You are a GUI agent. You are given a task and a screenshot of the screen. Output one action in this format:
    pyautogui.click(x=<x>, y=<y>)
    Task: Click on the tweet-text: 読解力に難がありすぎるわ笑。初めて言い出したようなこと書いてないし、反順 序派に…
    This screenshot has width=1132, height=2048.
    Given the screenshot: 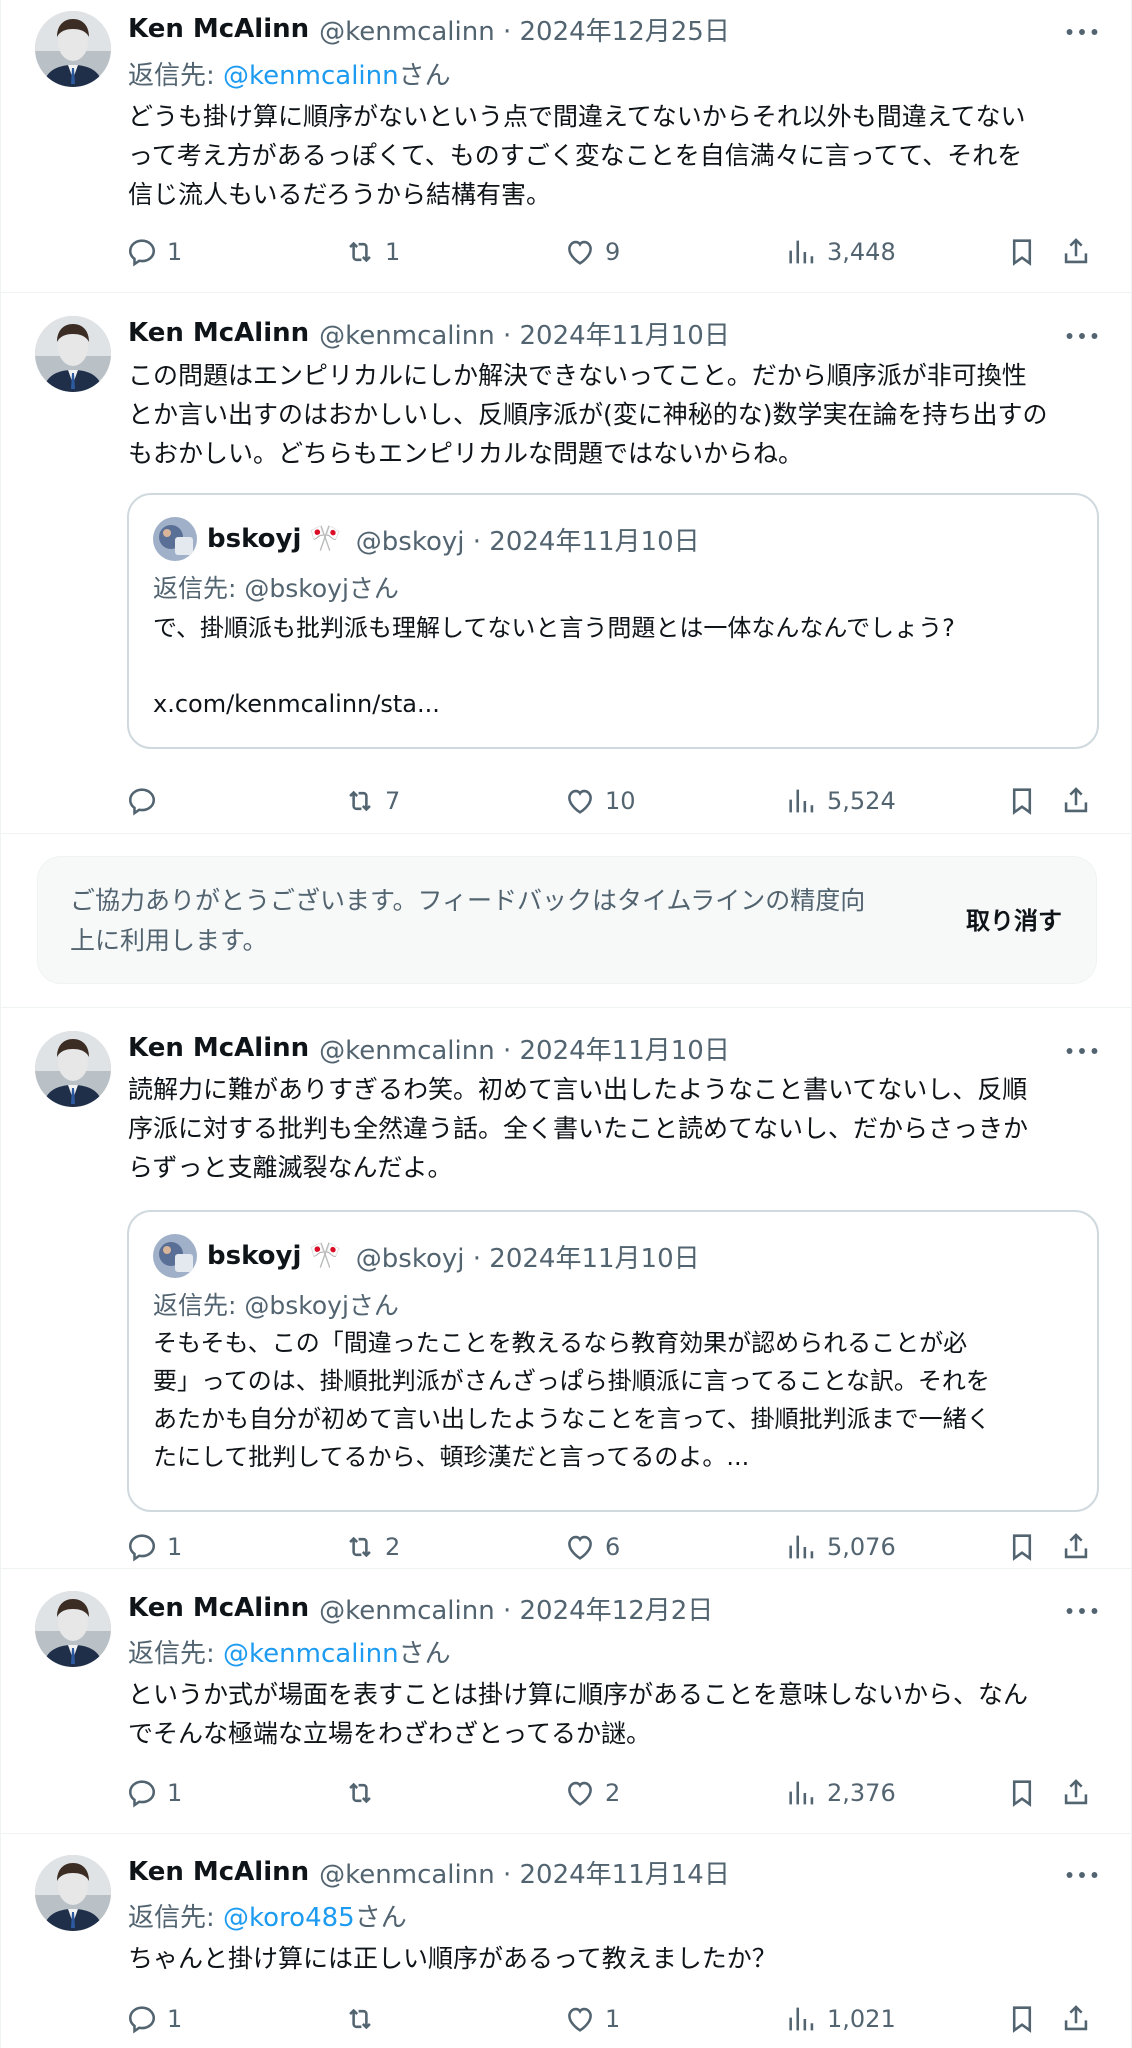 What is the action you would take?
    pyautogui.click(x=578, y=1128)
    